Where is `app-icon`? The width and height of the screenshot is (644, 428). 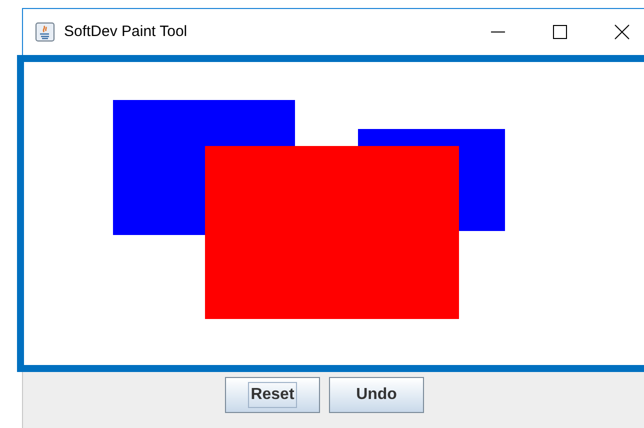 app-icon is located at coordinates (45, 32).